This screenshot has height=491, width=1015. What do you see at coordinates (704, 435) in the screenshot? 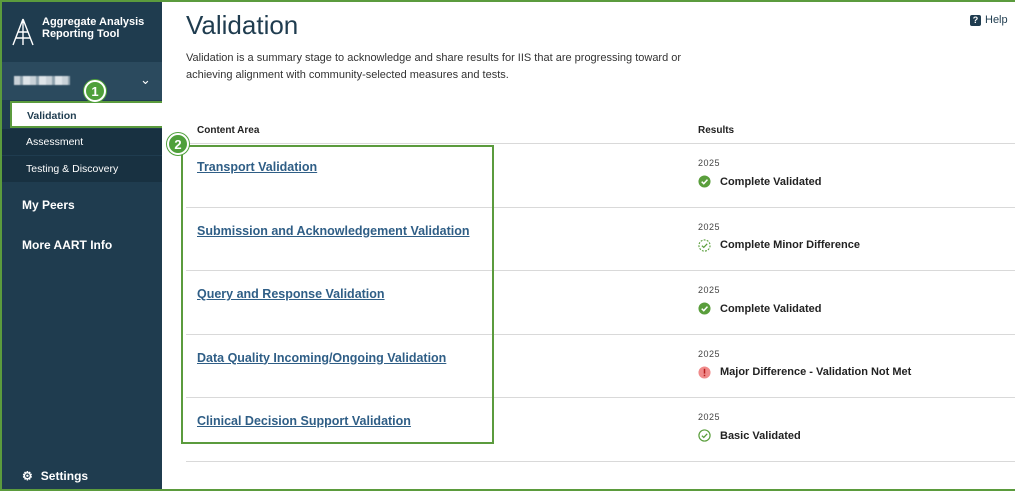
I see `check-outline-icon` at bounding box center [704, 435].